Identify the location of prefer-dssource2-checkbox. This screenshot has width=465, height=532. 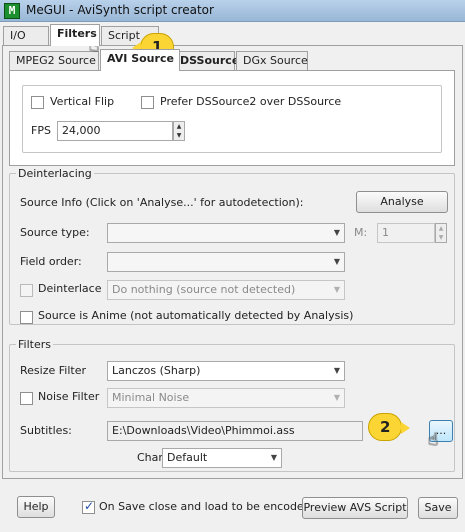
(147, 102).